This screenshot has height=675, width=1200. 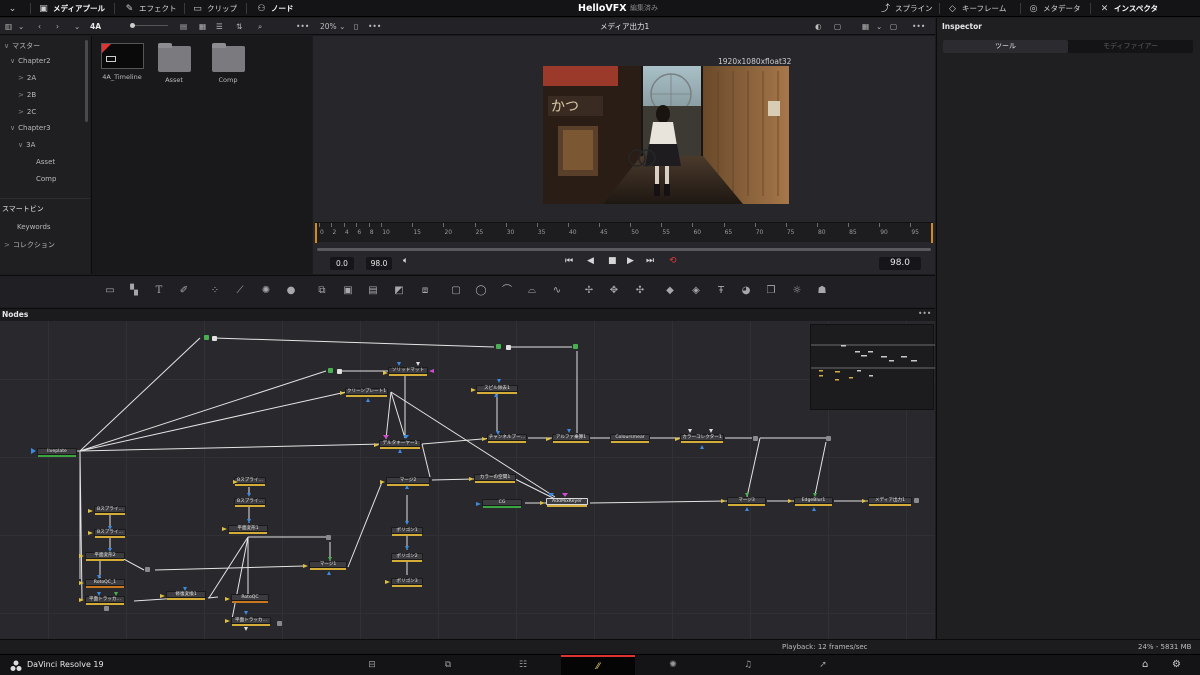 I want to click on settings-button: ⚙, so click(x=1176, y=664).